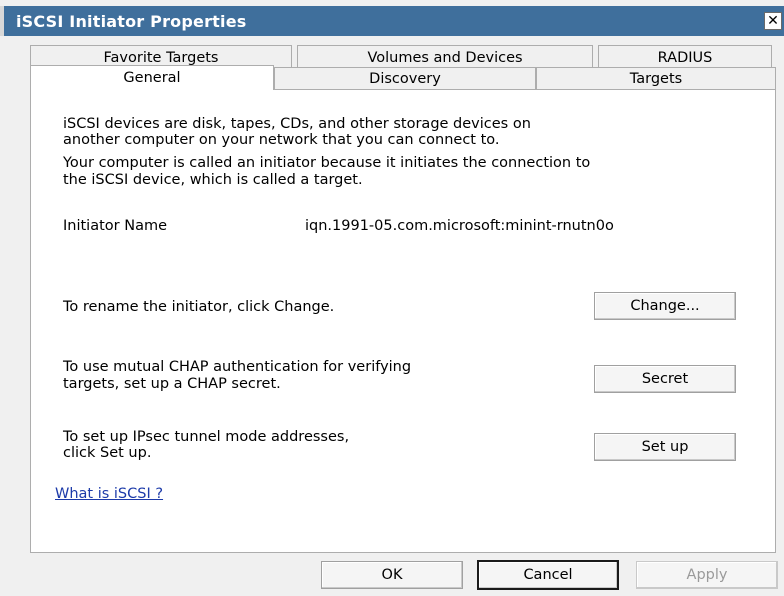 This screenshot has width=784, height=596. I want to click on ok-button: OK, so click(392, 575).